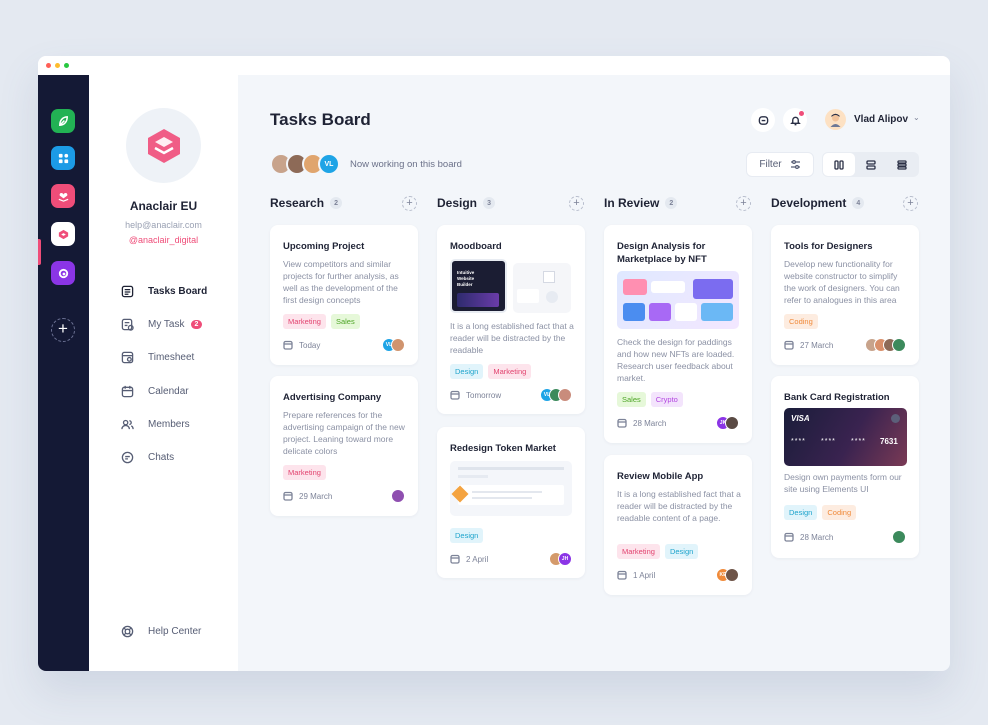  I want to click on column-header-design: Design 3, so click(466, 203).